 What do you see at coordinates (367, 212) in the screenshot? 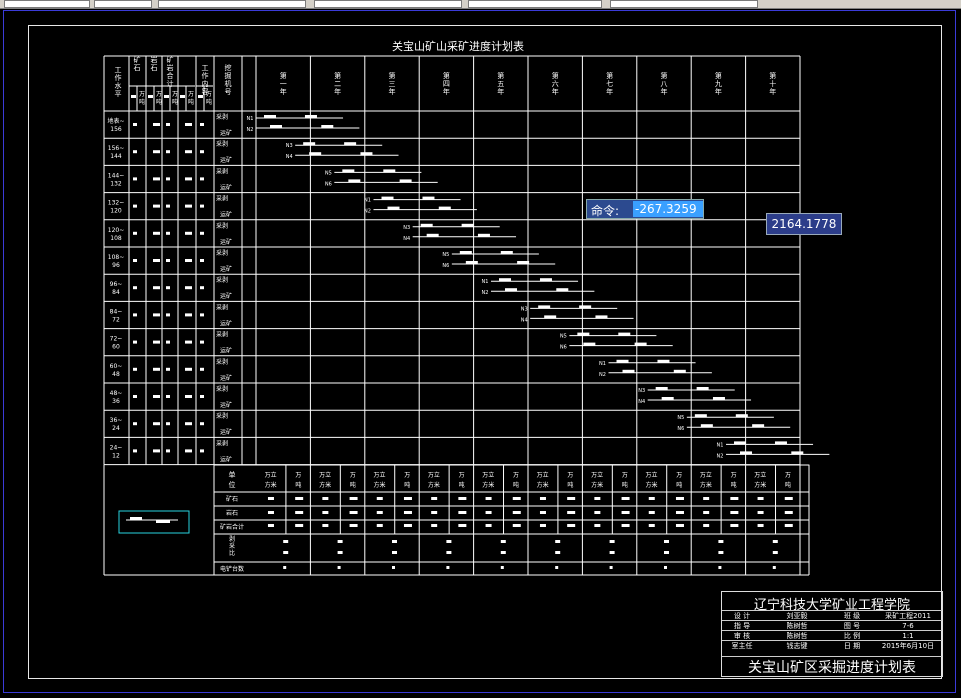
I see `shovel-label: N2` at bounding box center [367, 212].